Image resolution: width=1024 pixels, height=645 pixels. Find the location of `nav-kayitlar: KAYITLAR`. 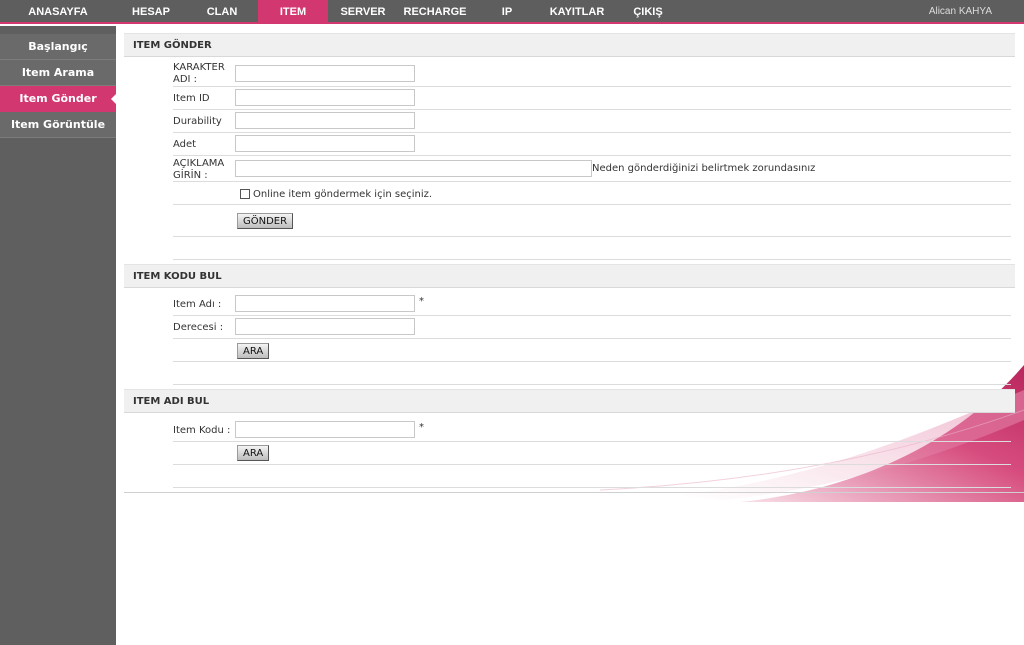

nav-kayitlar: KAYITLAR is located at coordinates (577, 12).